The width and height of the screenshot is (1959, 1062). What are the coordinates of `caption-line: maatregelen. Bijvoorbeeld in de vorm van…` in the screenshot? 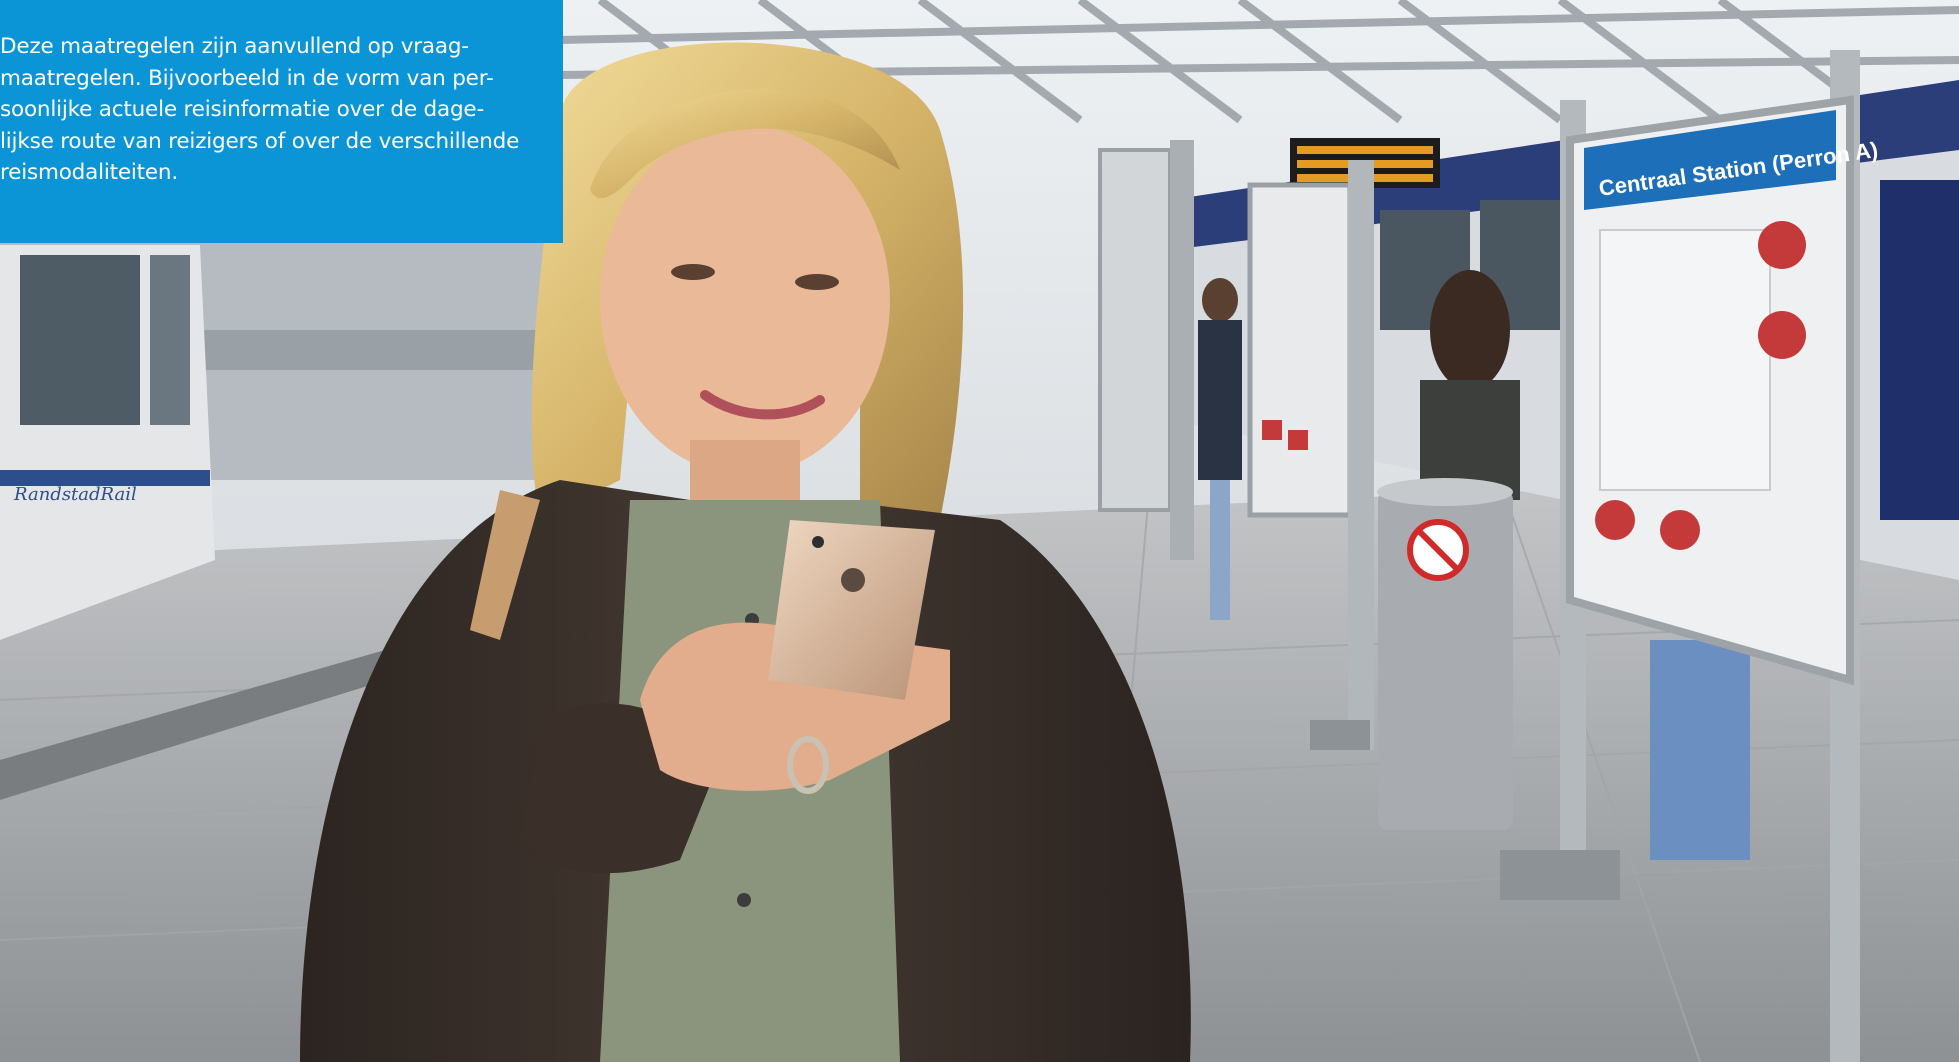 It's located at (247, 78).